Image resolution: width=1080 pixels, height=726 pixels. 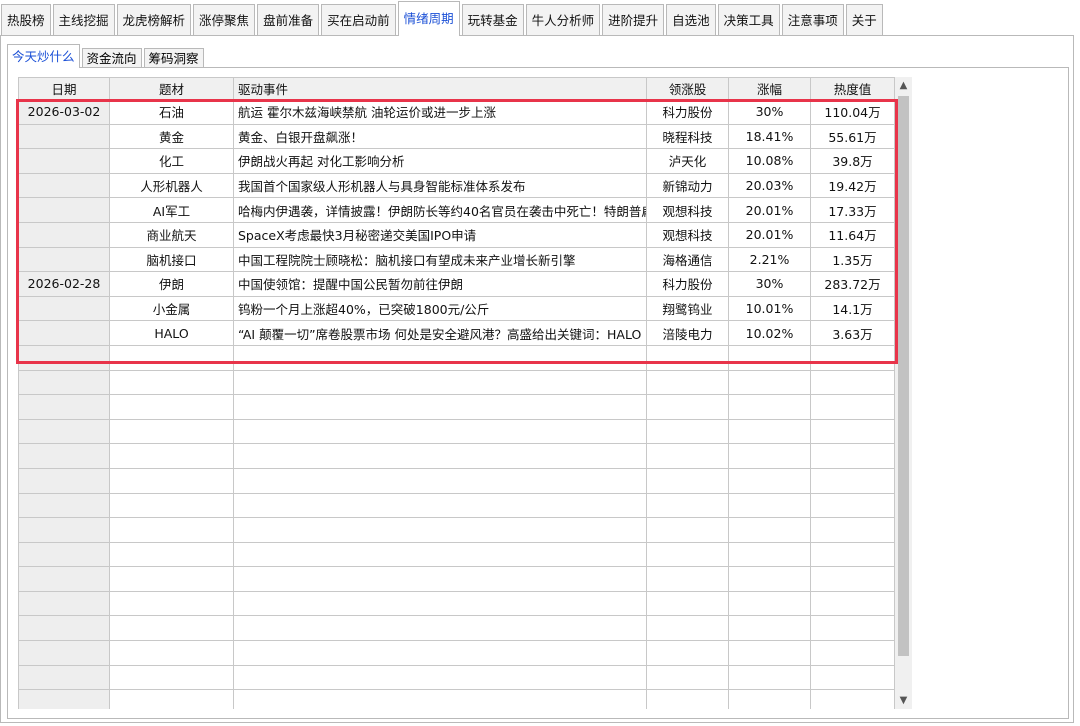 I want to click on cell-date: 2026-02-28, so click(x=64, y=284).